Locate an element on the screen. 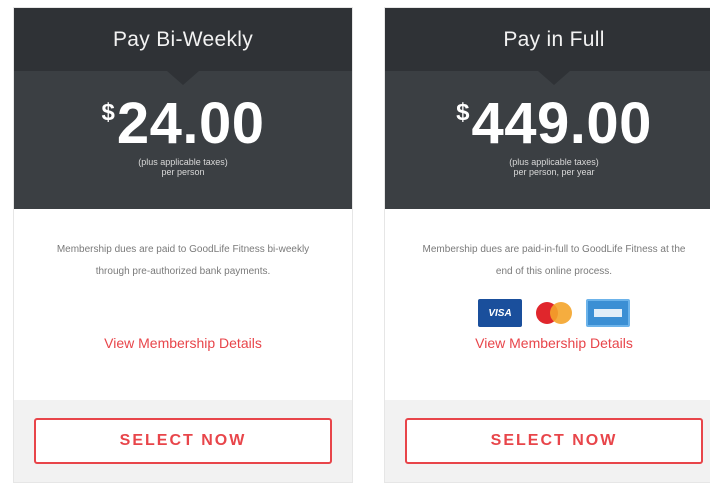 Image resolution: width=710 pixels, height=491 pixels. price: $ 24.00 is located at coordinates (182, 124).